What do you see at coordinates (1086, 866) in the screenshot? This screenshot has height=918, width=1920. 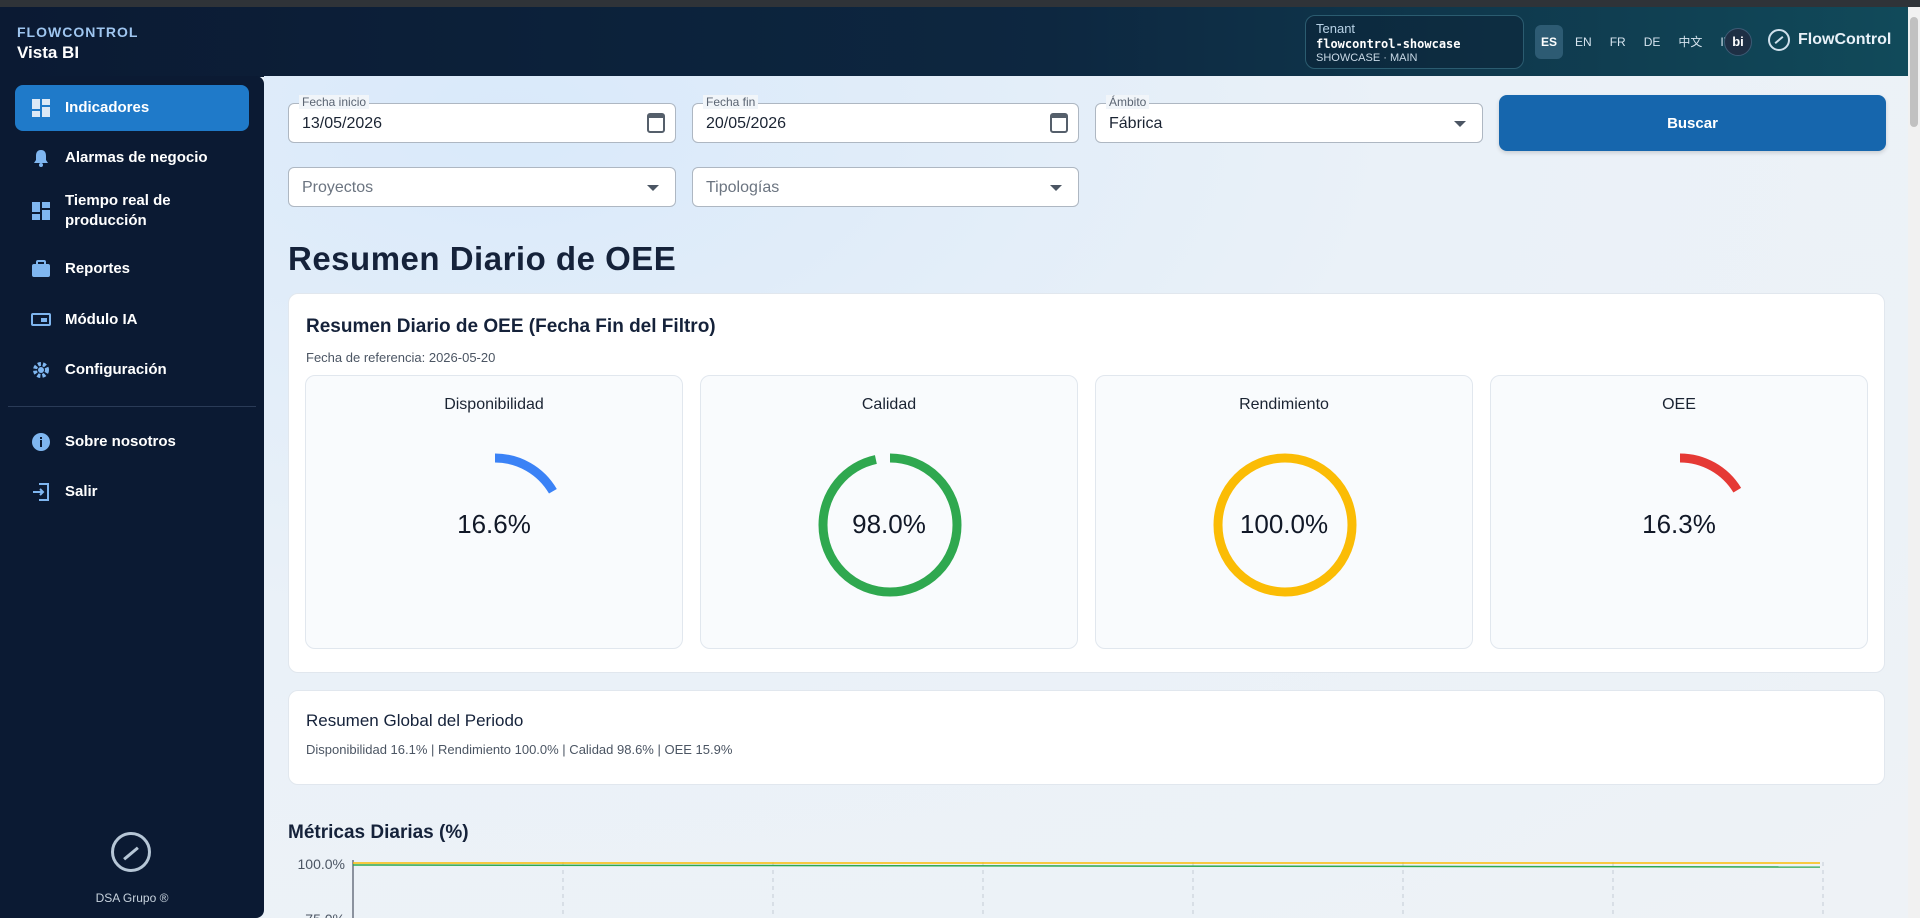 I see `series-line` at bounding box center [1086, 866].